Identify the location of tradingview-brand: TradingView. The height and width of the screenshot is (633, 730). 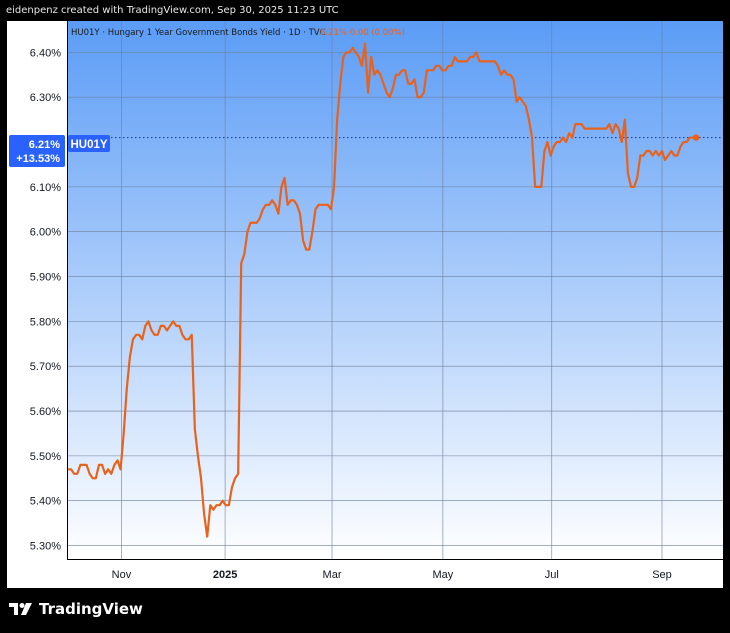
(91, 609).